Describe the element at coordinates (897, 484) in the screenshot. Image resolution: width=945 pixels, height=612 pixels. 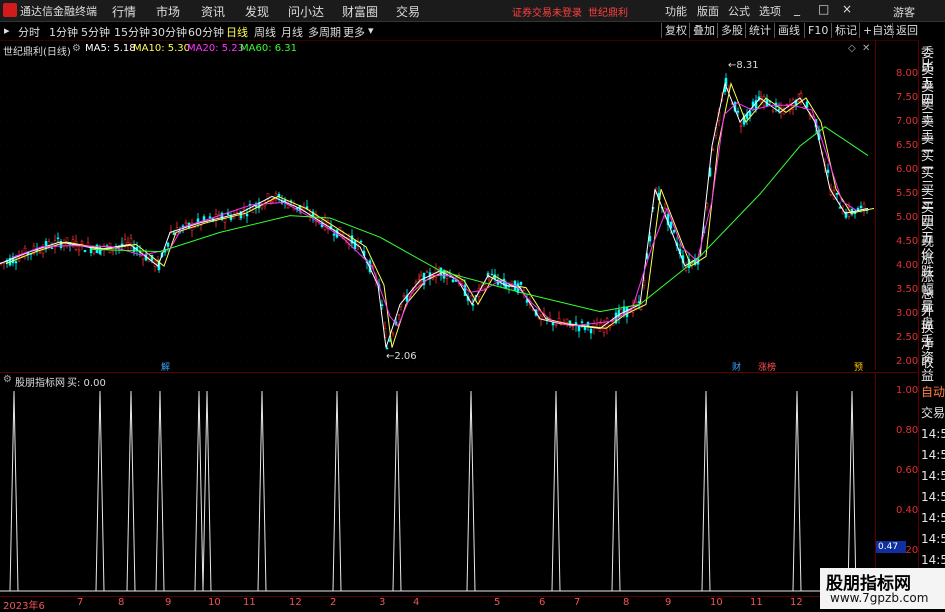
I see `indicator-axis: 1.00 0.80 0.60 0.40 0.20` at that location.